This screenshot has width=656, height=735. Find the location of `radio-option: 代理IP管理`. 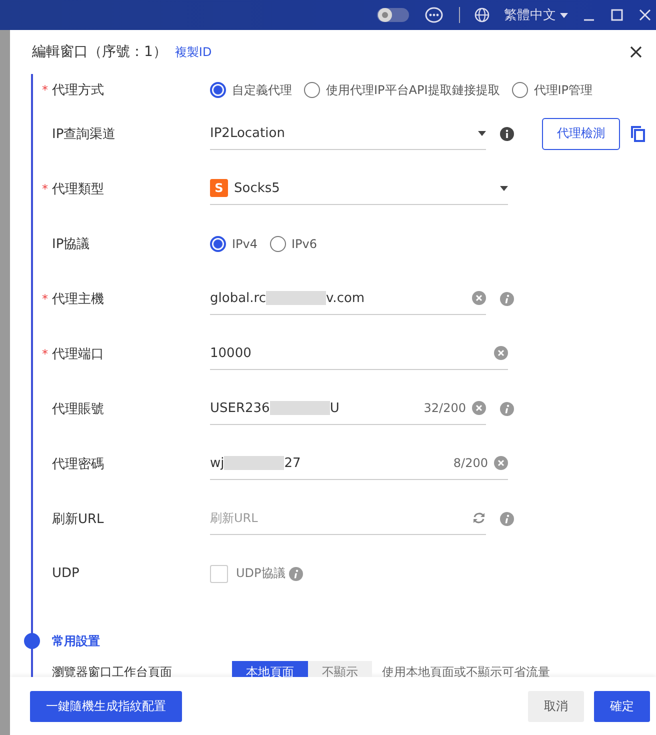

radio-option: 代理IP管理 is located at coordinates (552, 90).